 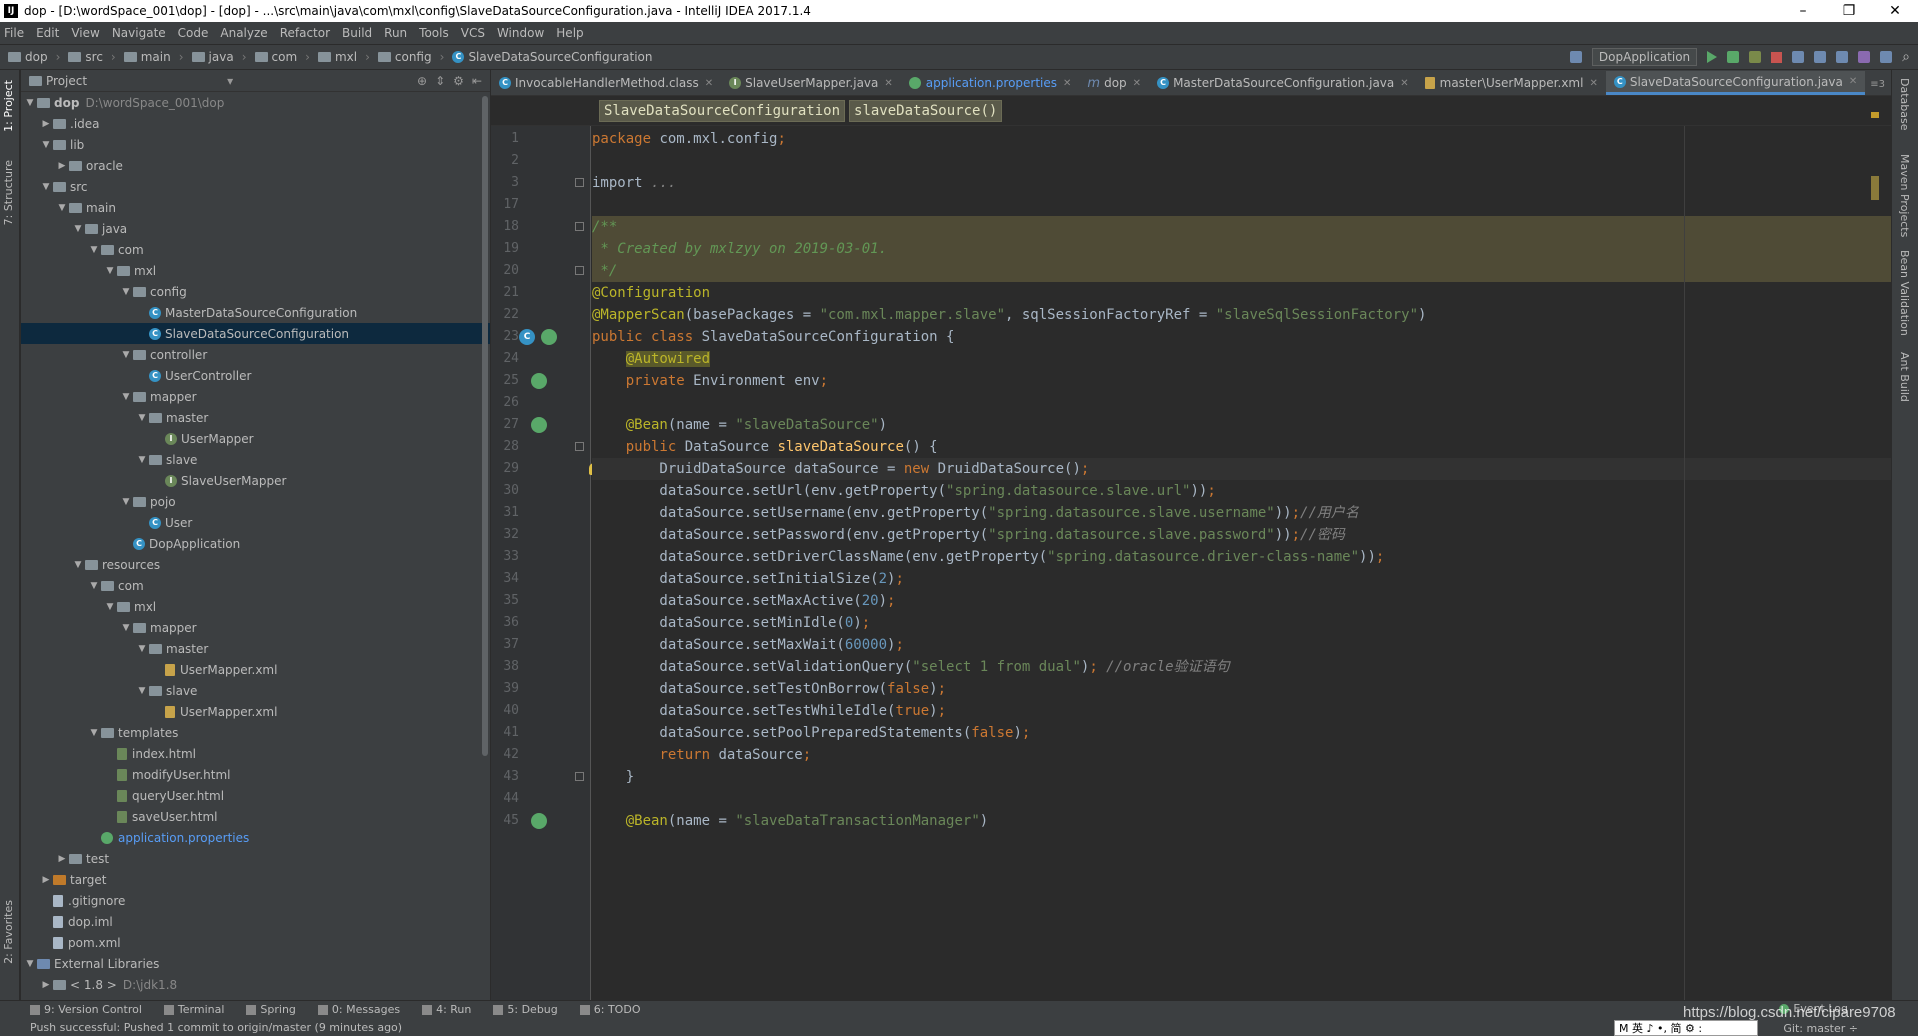 What do you see at coordinates (255, 732) in the screenshot?
I see `tree-item: ▼ templates` at bounding box center [255, 732].